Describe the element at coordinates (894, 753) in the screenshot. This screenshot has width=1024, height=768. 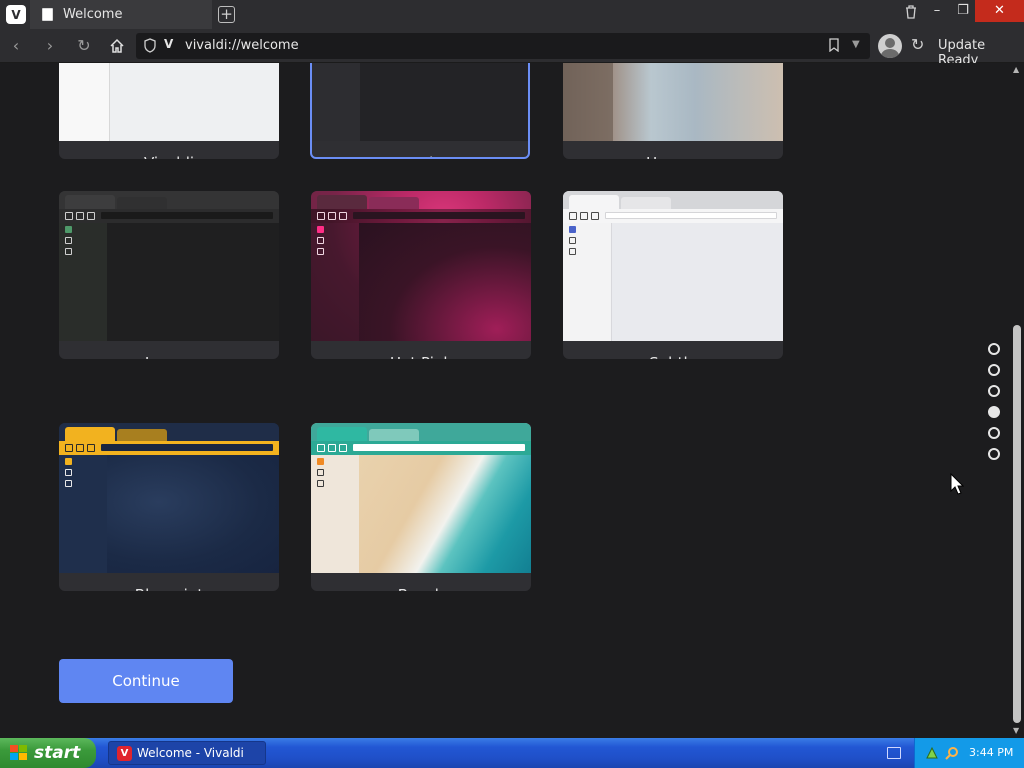
I see `keyboard-icon` at that location.